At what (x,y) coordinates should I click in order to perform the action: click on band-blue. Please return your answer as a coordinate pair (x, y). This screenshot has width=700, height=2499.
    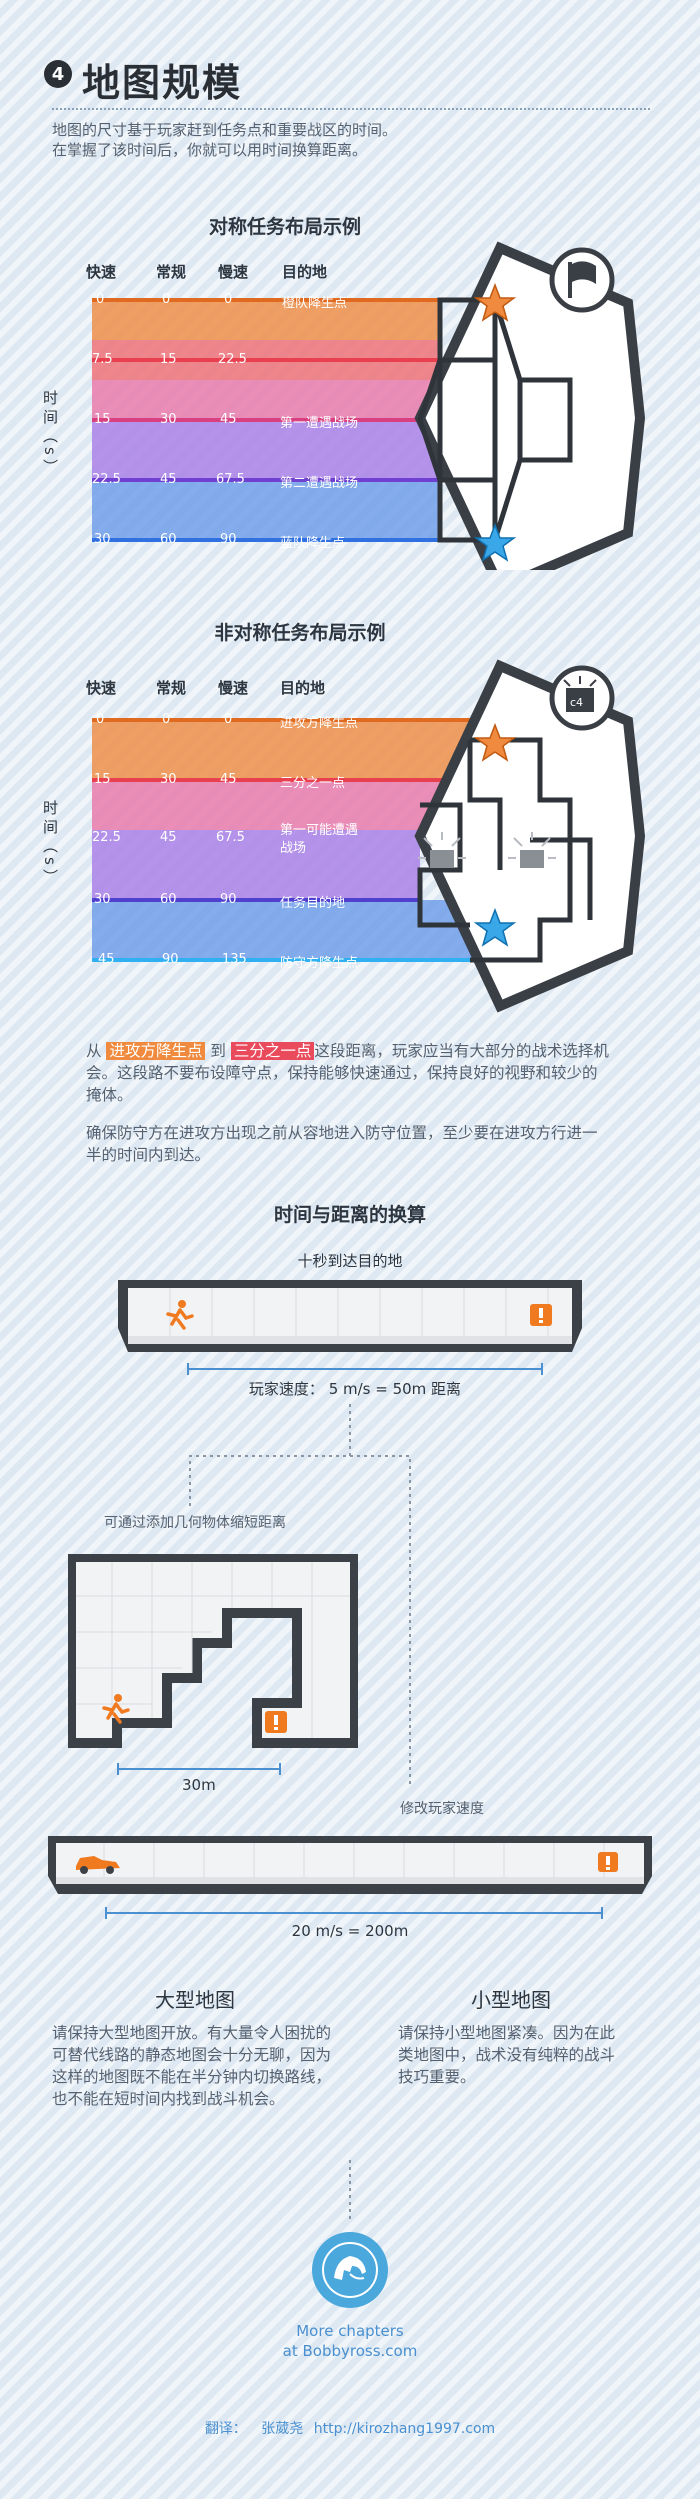
    Looking at the image, I should click on (266, 510).